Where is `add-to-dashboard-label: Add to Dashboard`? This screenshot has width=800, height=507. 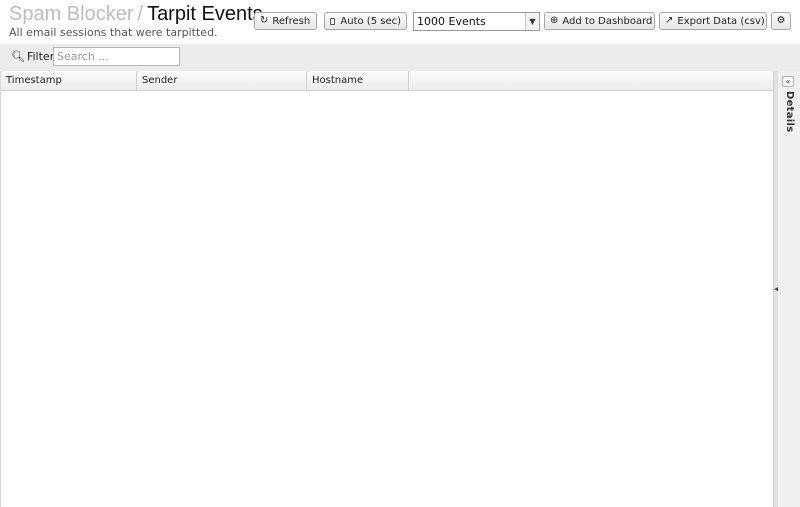
add-to-dashboard-label: Add to Dashboard is located at coordinates (607, 21).